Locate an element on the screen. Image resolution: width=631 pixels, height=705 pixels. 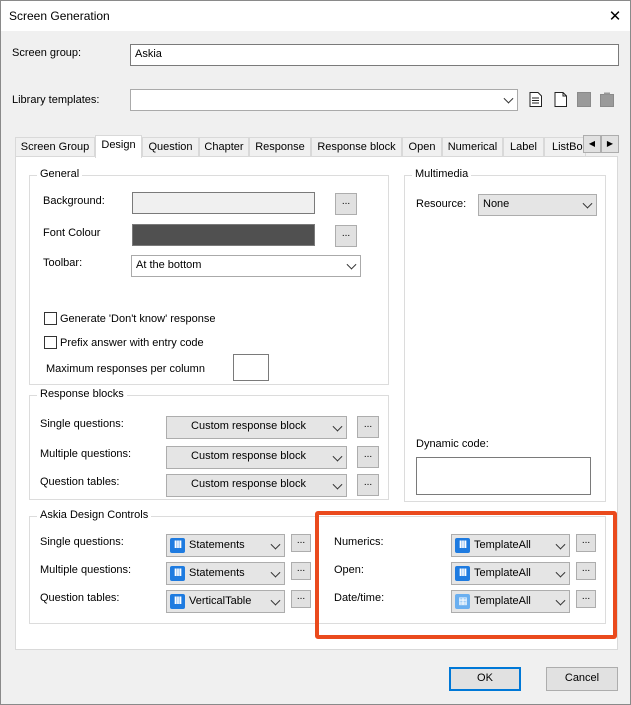
dont-know-label: Generate 'Don't know' response is located at coordinates (138, 319).